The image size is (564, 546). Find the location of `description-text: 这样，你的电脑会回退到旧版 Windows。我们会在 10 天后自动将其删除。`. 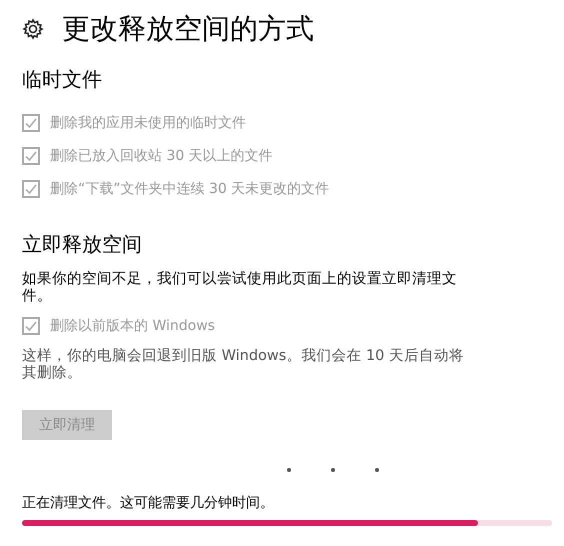

description-text: 这样，你的电脑会回退到旧版 Windows。我们会在 10 天后自动将其删除。 is located at coordinates (244, 365).